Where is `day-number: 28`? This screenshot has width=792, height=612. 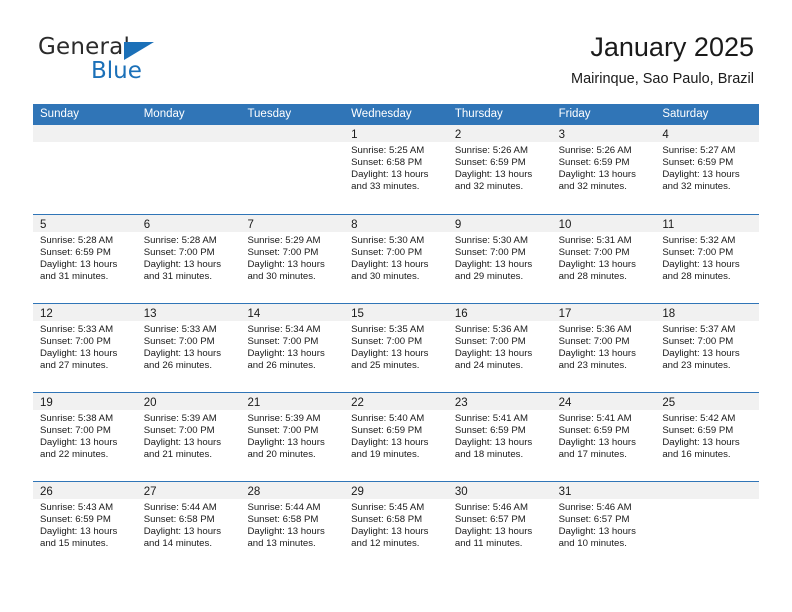
day-number: 28 is located at coordinates (254, 492).